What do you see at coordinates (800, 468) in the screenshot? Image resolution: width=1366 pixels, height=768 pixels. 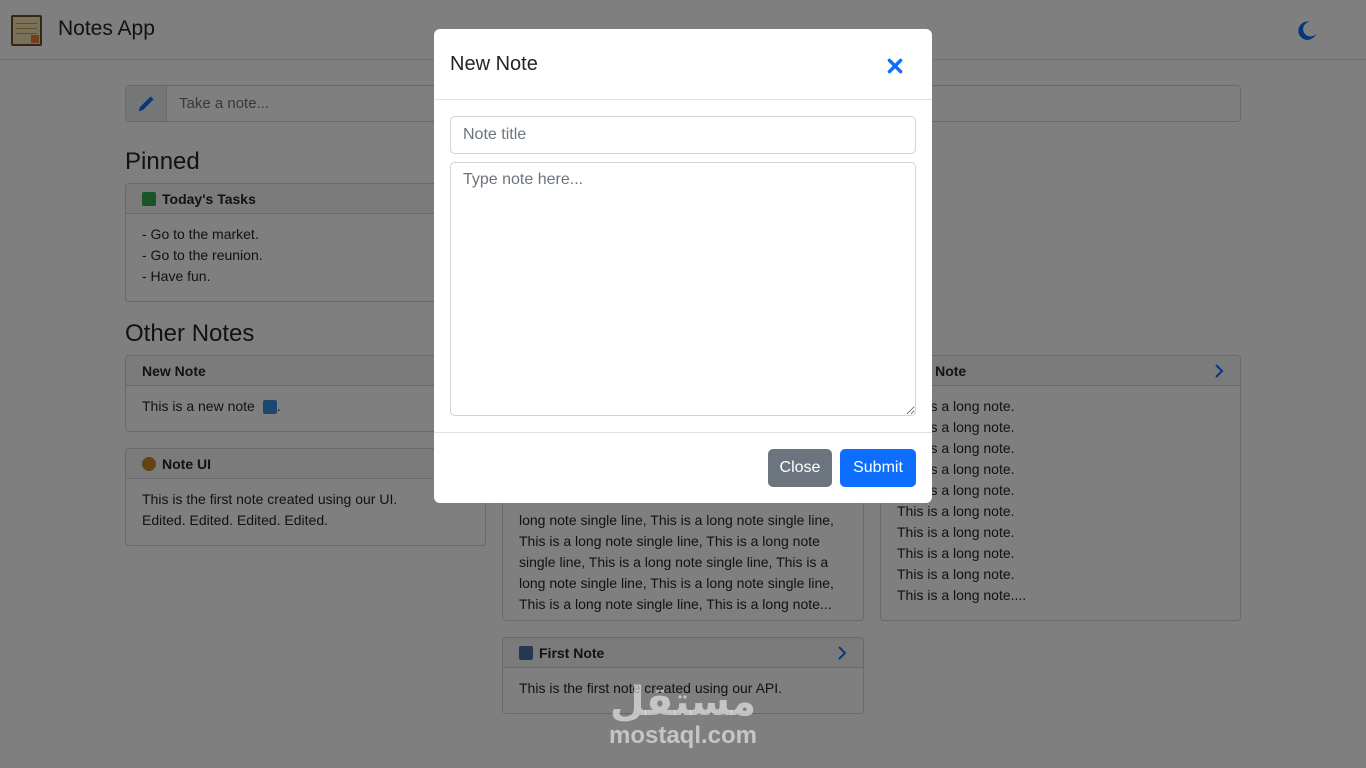 I see `close-button: Close` at bounding box center [800, 468].